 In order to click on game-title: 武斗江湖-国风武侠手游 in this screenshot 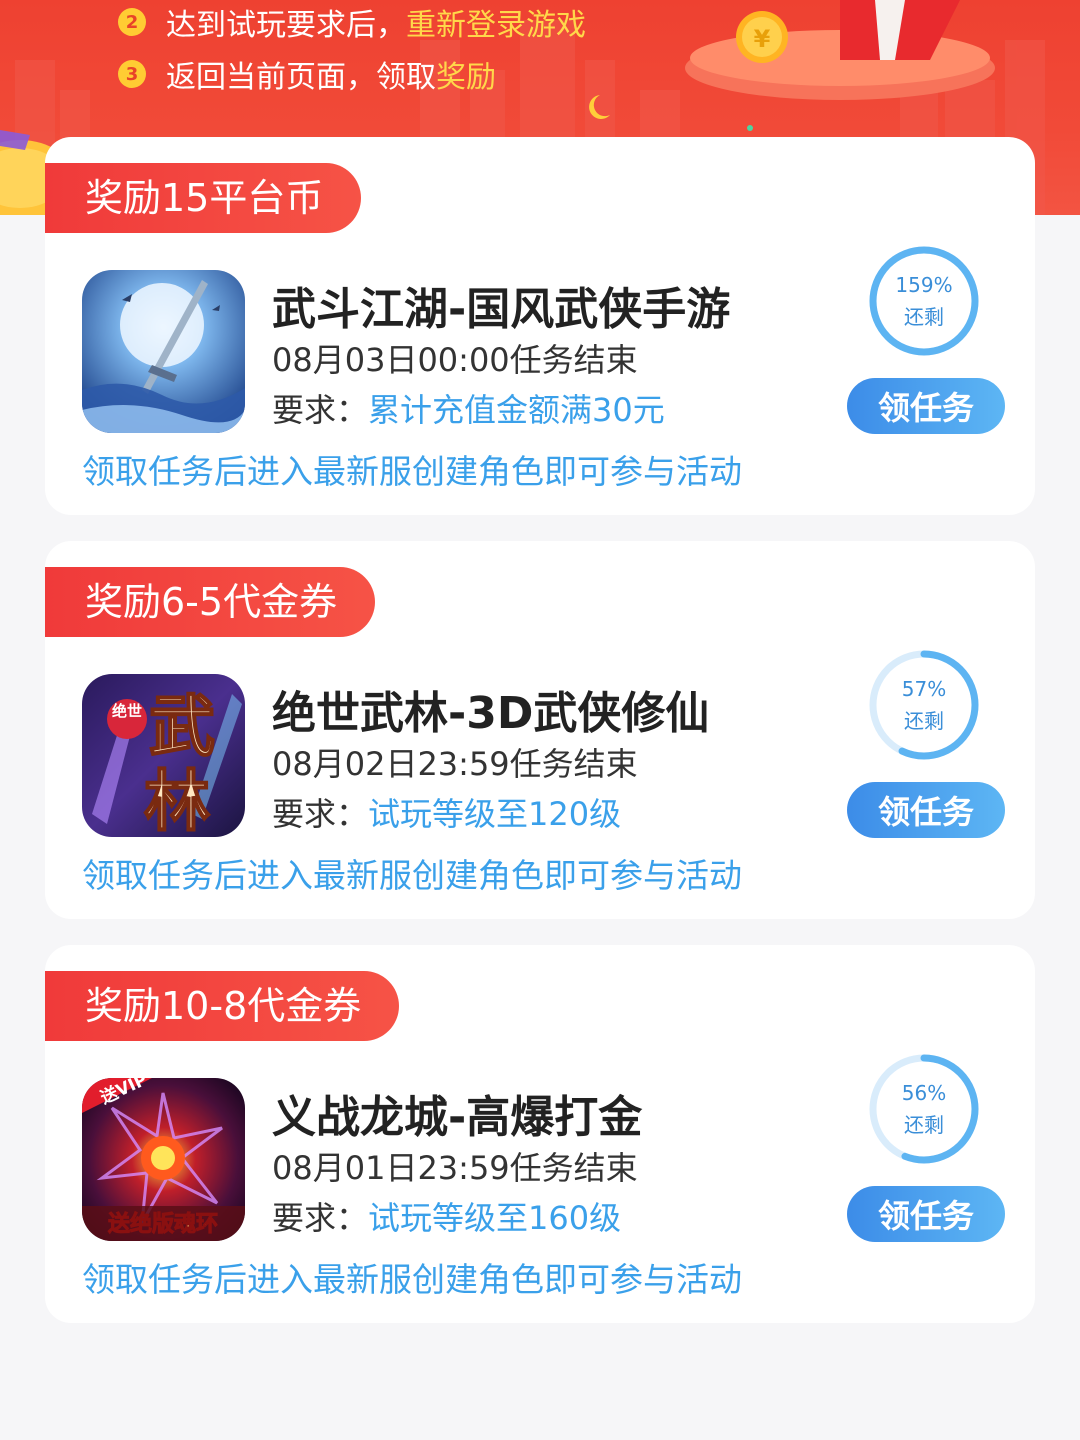, I will do `click(501, 309)`.